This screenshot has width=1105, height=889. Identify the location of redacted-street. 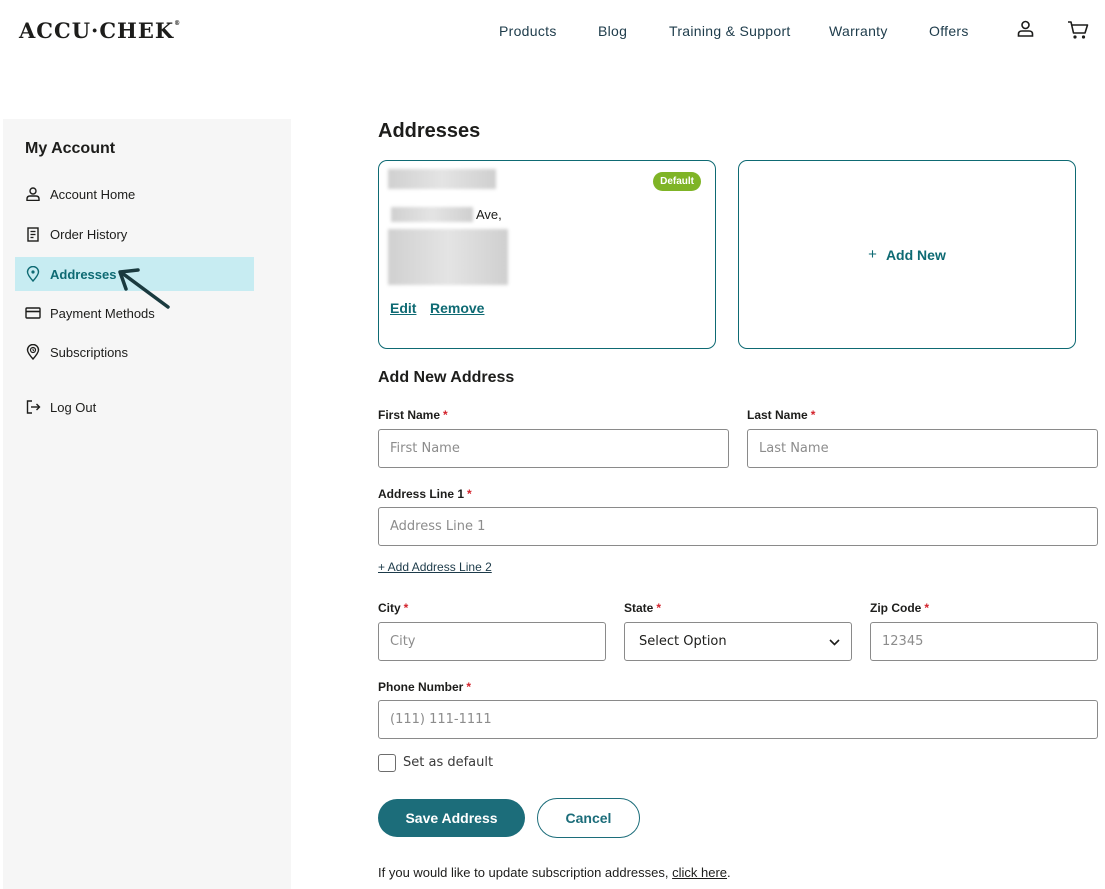
(432, 214).